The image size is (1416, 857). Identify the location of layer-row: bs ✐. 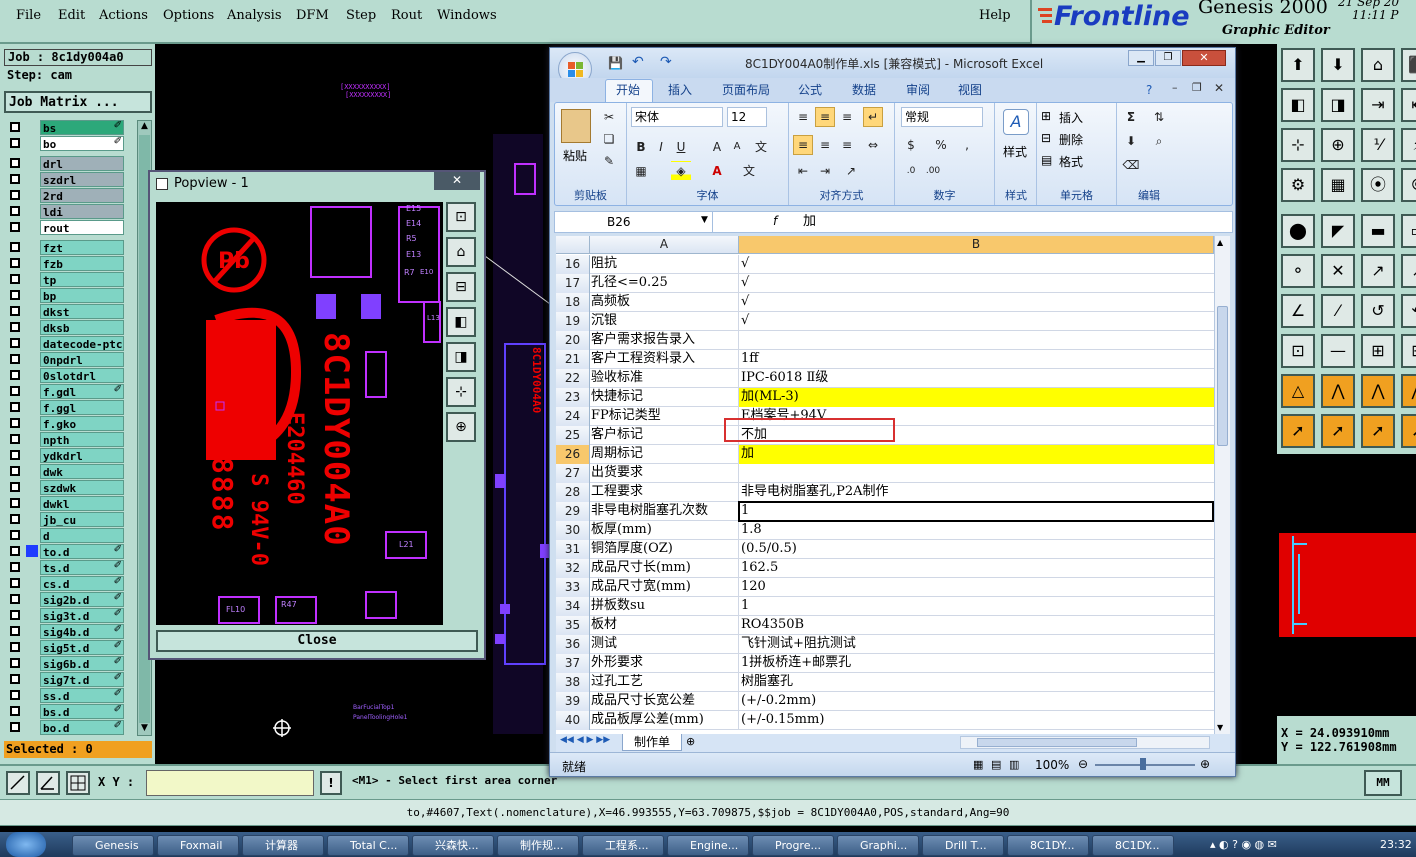
(65, 127).